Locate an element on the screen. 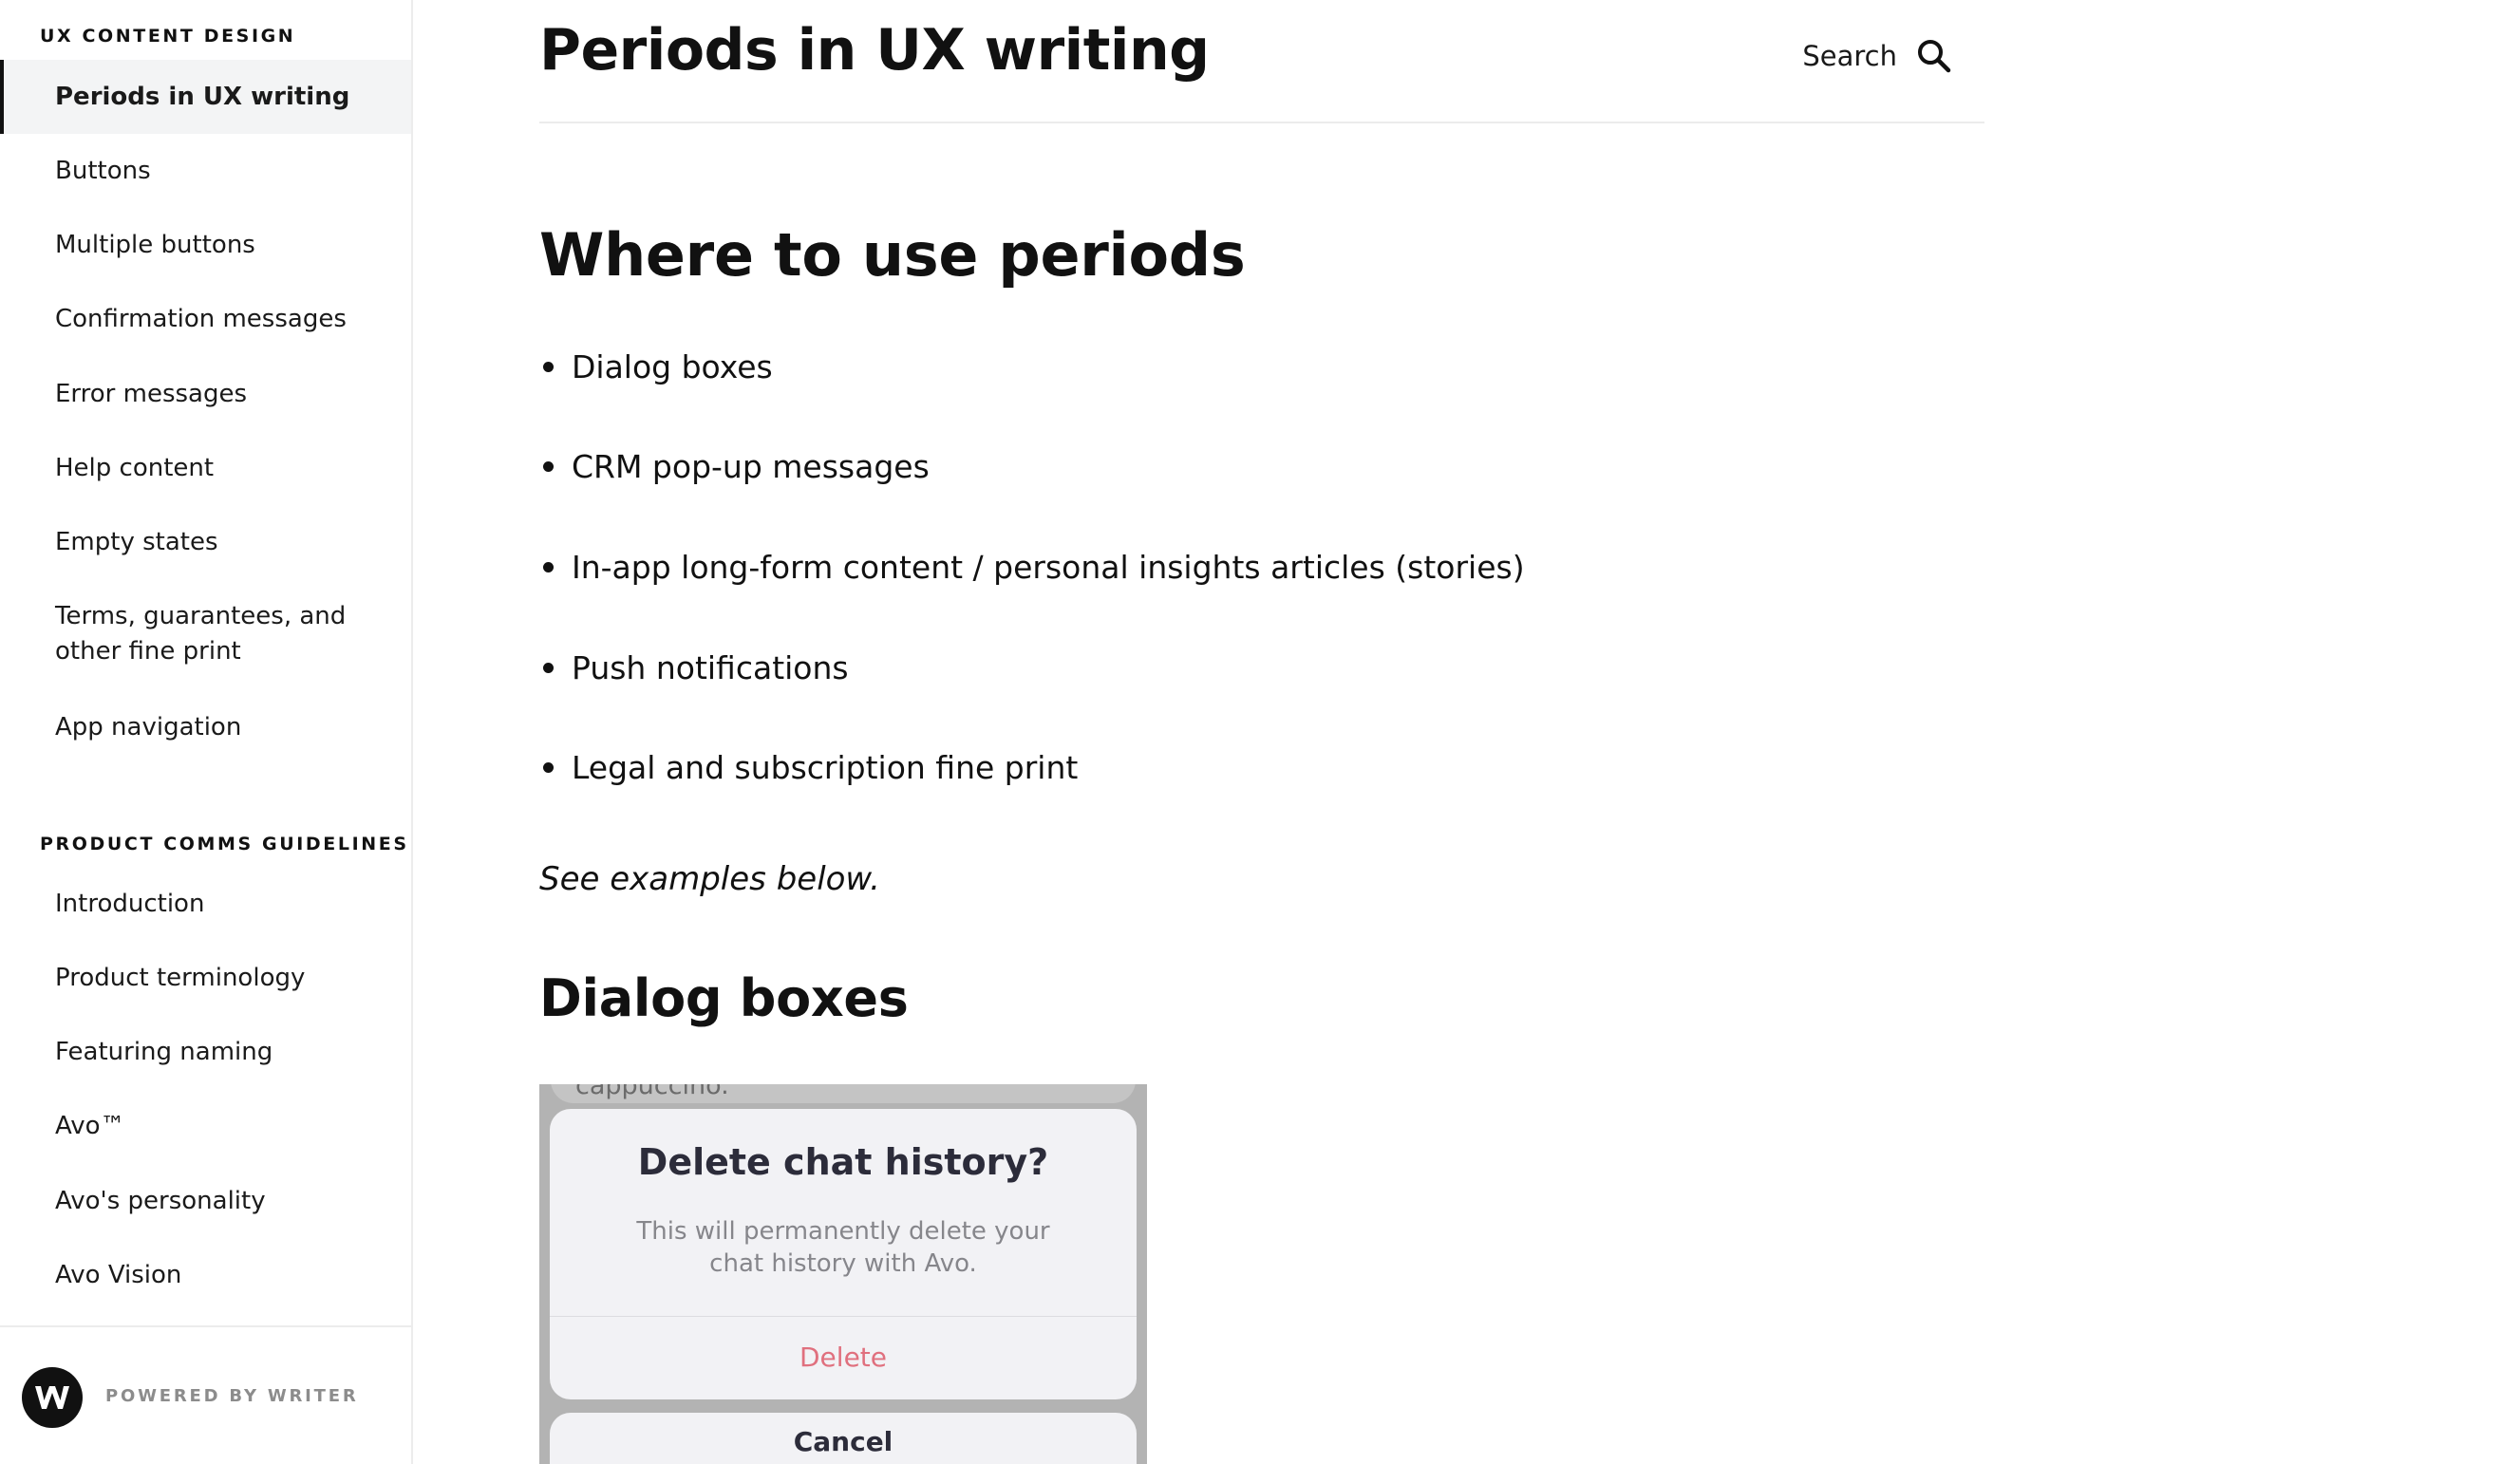 The height and width of the screenshot is (1464, 2520). sidebar-item-avo-vision: Avo Vision is located at coordinates (205, 1275).